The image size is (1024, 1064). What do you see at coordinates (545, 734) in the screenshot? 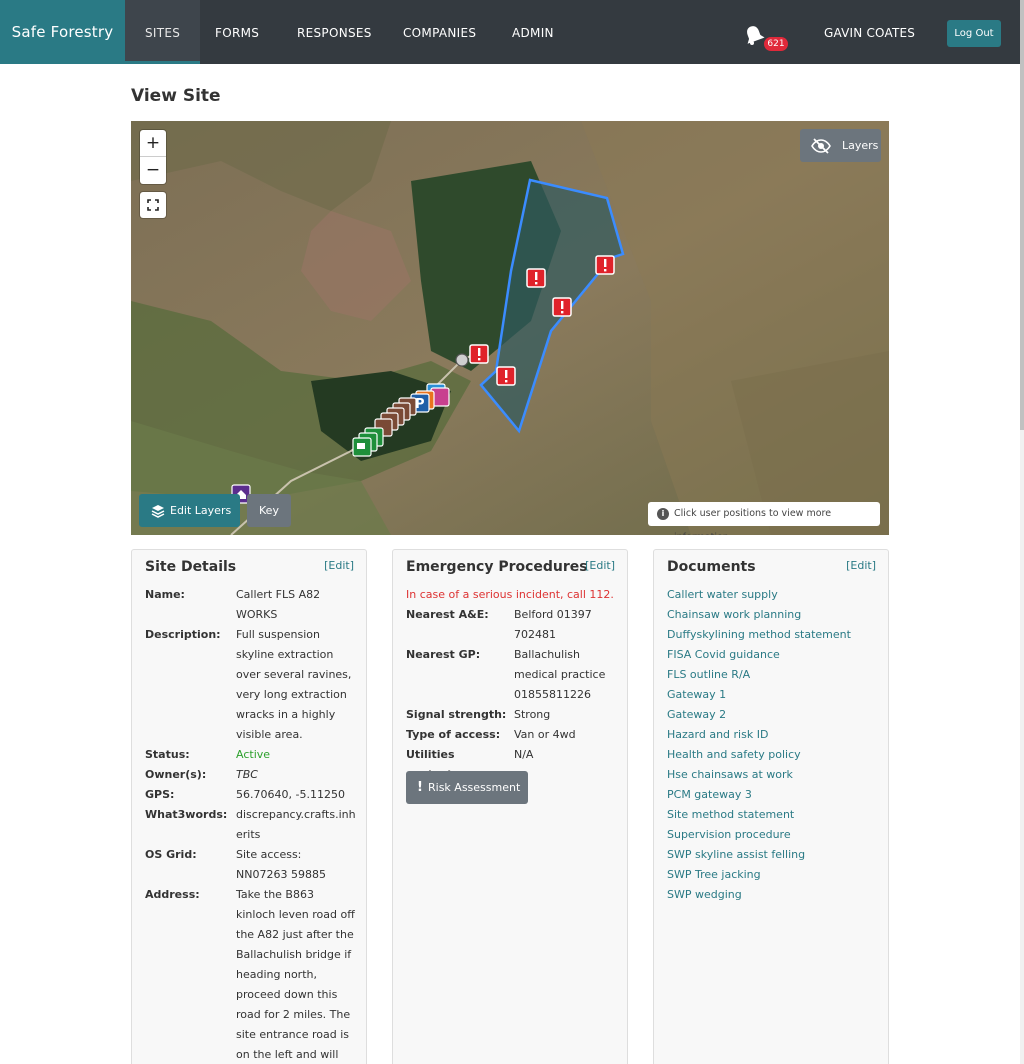
I see `field-value: Van or 4wd` at bounding box center [545, 734].